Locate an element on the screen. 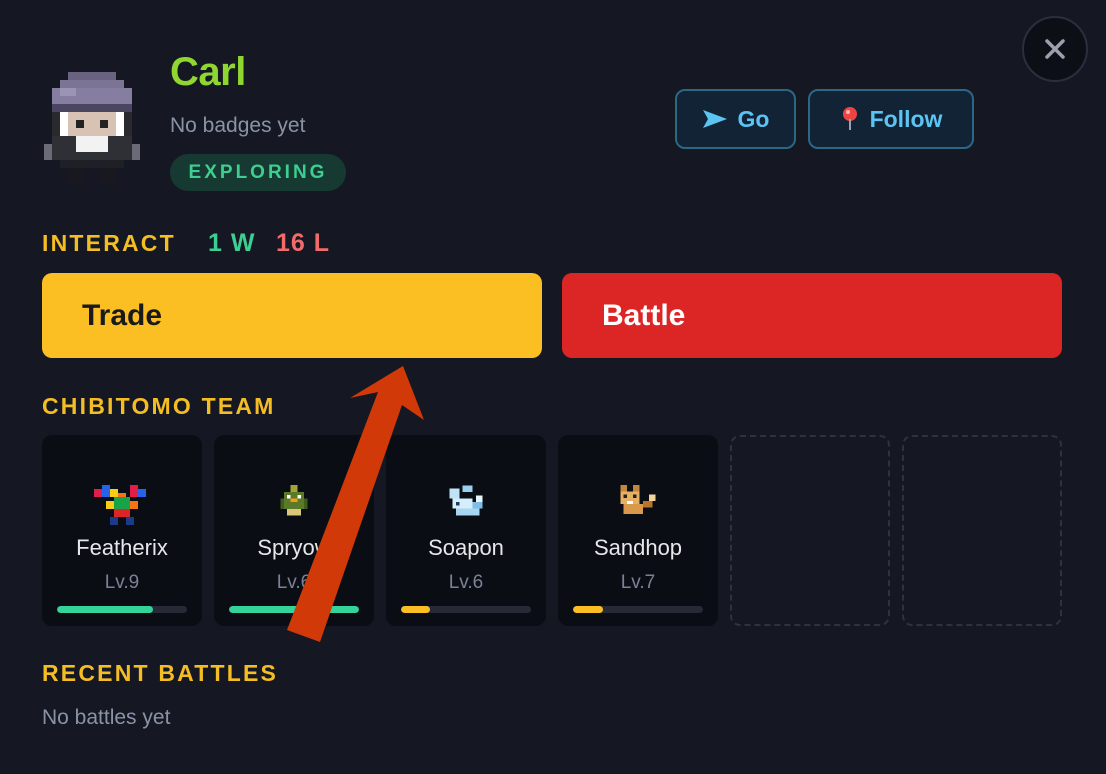 Image resolution: width=1106 pixels, height=774 pixels. team-card: Soapon Lv.6 is located at coordinates (466, 530).